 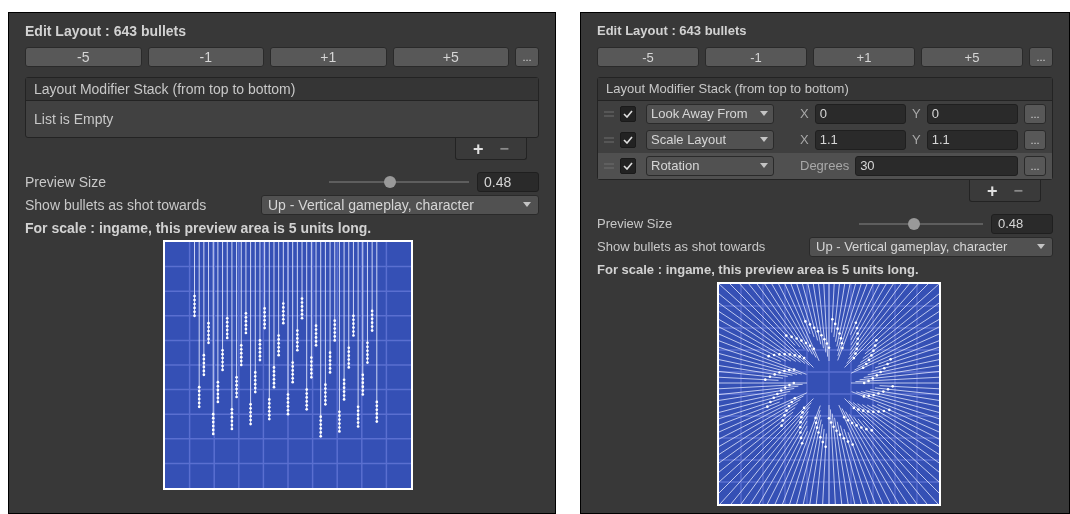 What do you see at coordinates (74, 119) in the screenshot?
I see `empty-list-message: List is Empty` at bounding box center [74, 119].